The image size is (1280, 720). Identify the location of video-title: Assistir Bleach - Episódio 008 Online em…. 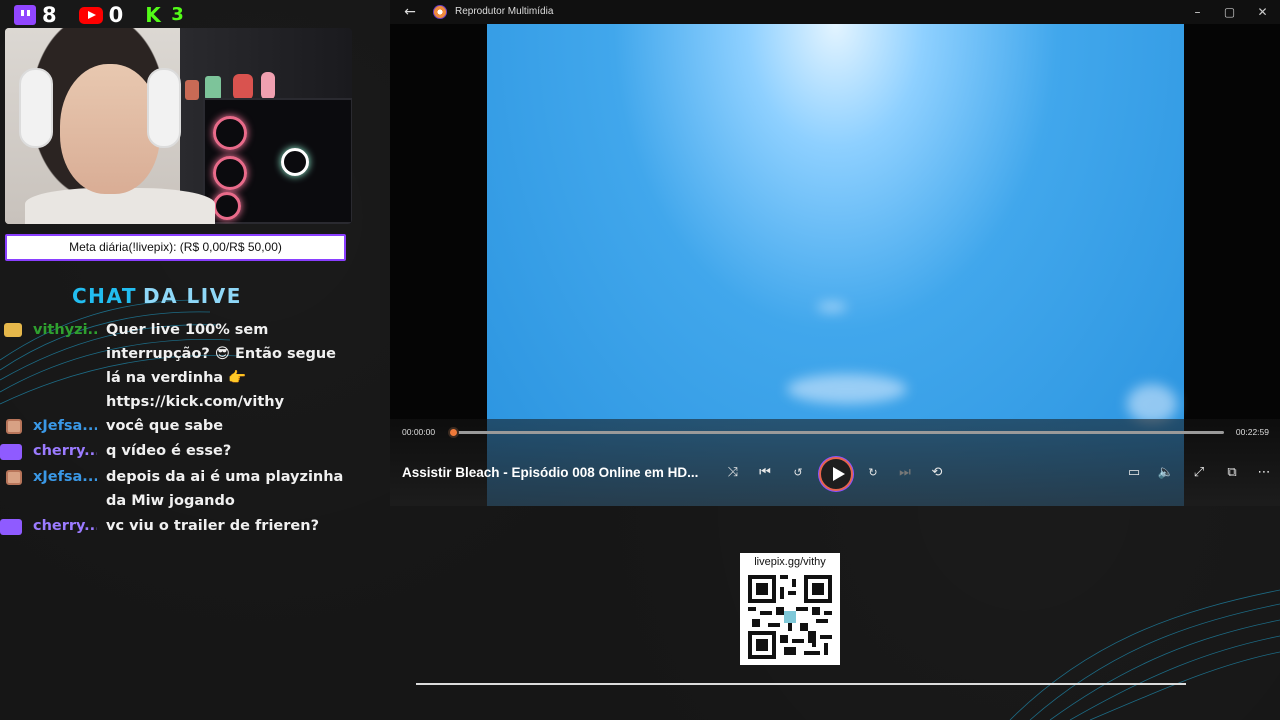
(550, 472).